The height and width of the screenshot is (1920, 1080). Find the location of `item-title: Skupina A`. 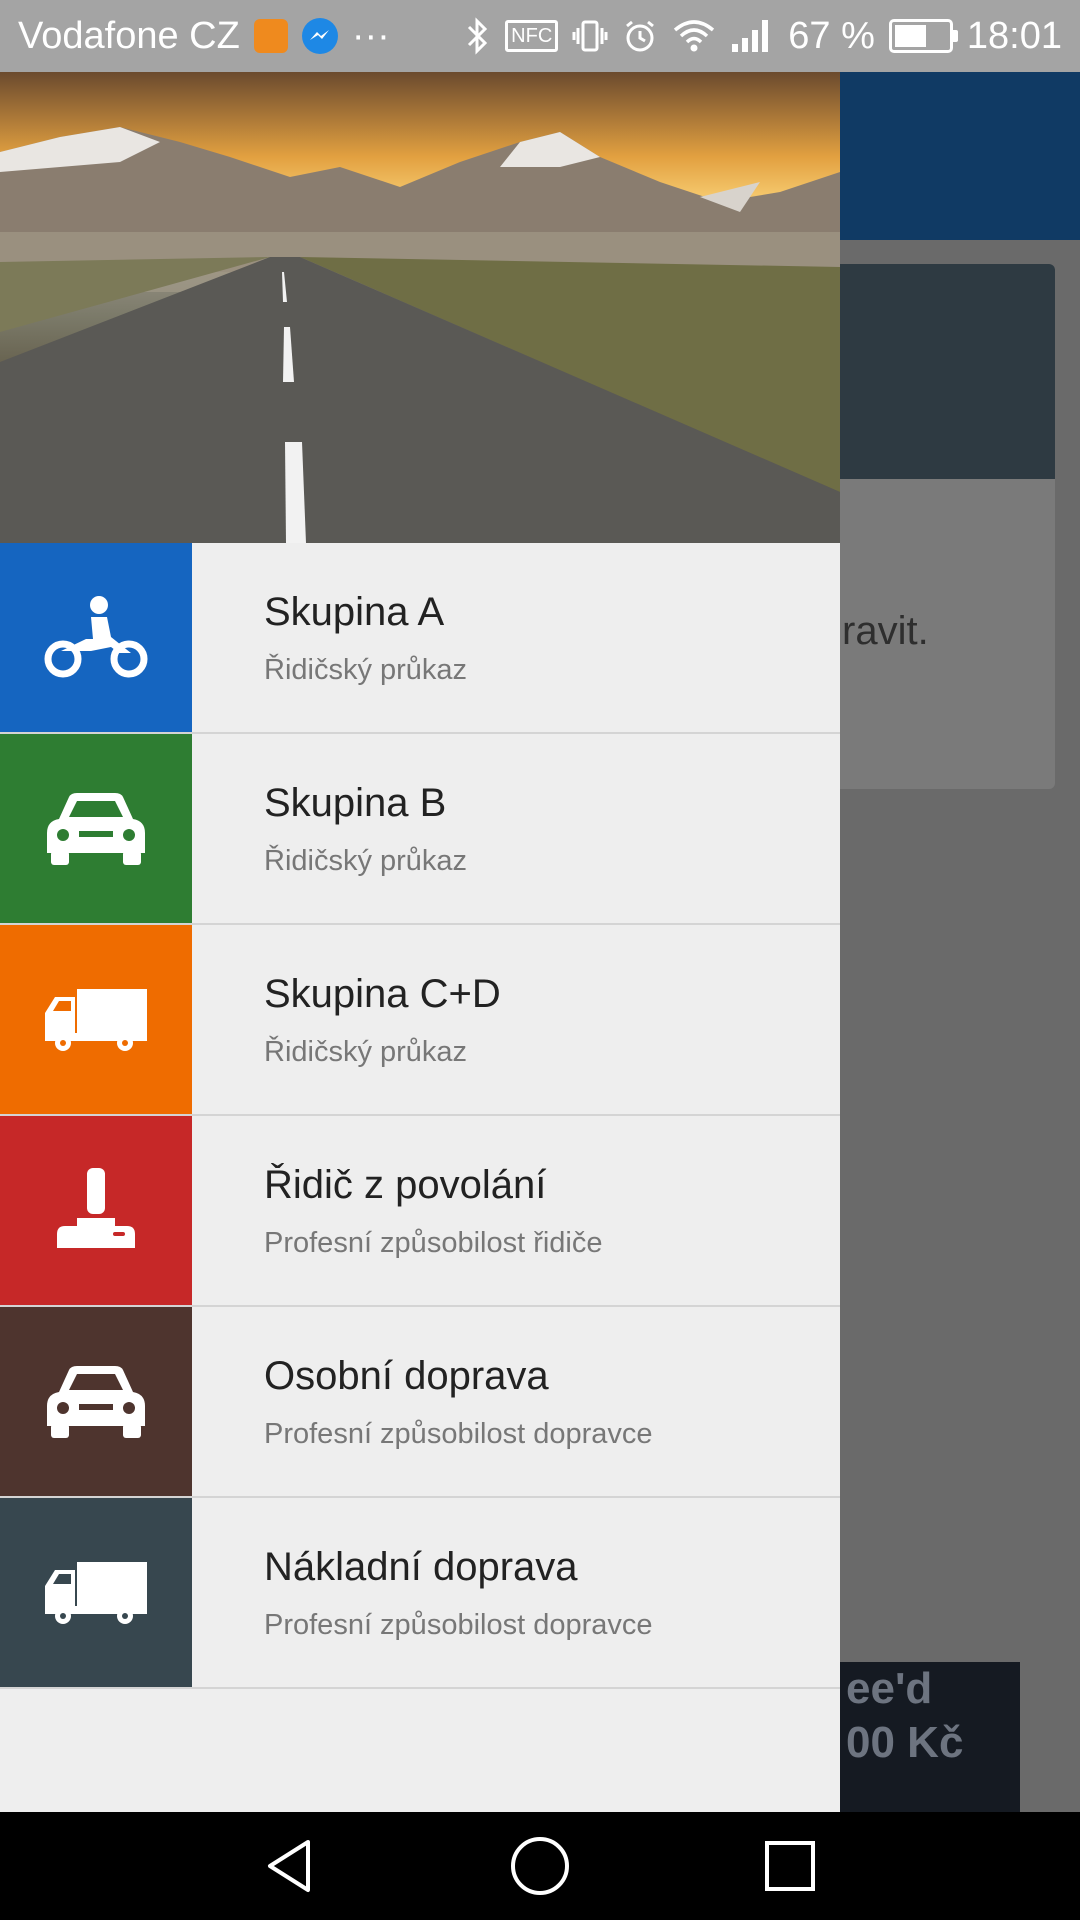

item-title: Skupina A is located at coordinates (354, 612).